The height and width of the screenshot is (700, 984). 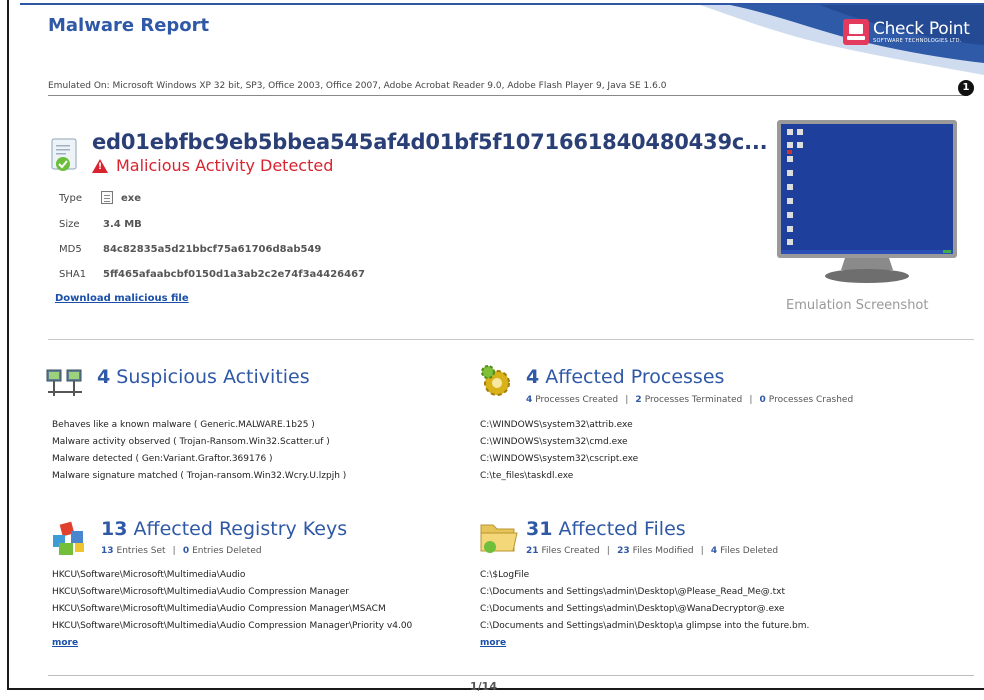 I want to click on type-label: Type, so click(x=70, y=198).